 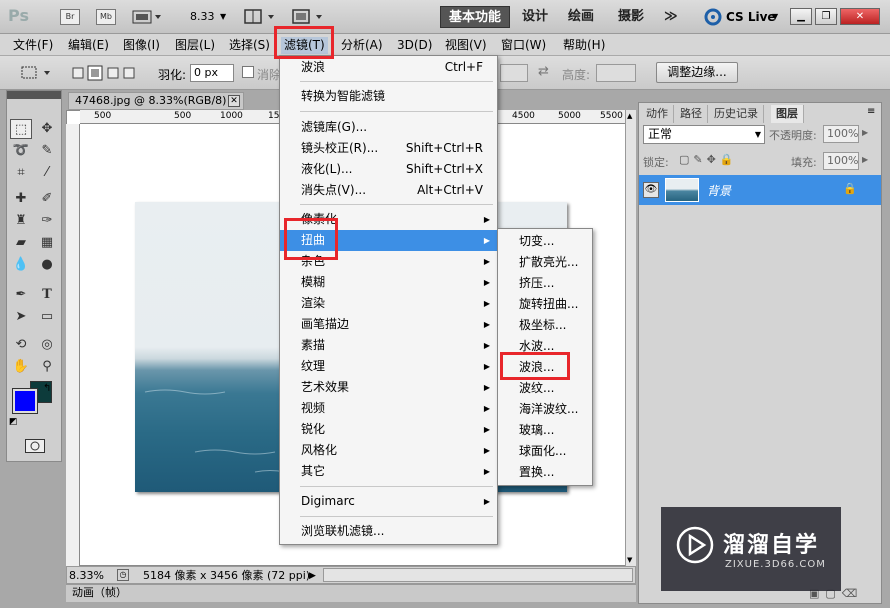 What do you see at coordinates (70, 17) in the screenshot?
I see `bridge-button: Br` at bounding box center [70, 17].